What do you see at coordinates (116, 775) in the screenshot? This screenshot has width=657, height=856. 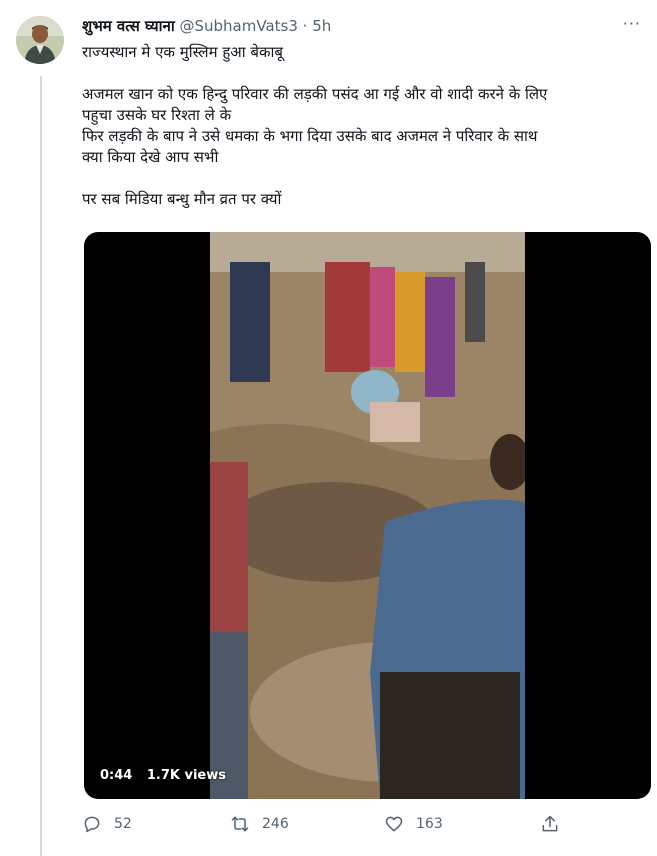 I see `video-duration: 0:44` at bounding box center [116, 775].